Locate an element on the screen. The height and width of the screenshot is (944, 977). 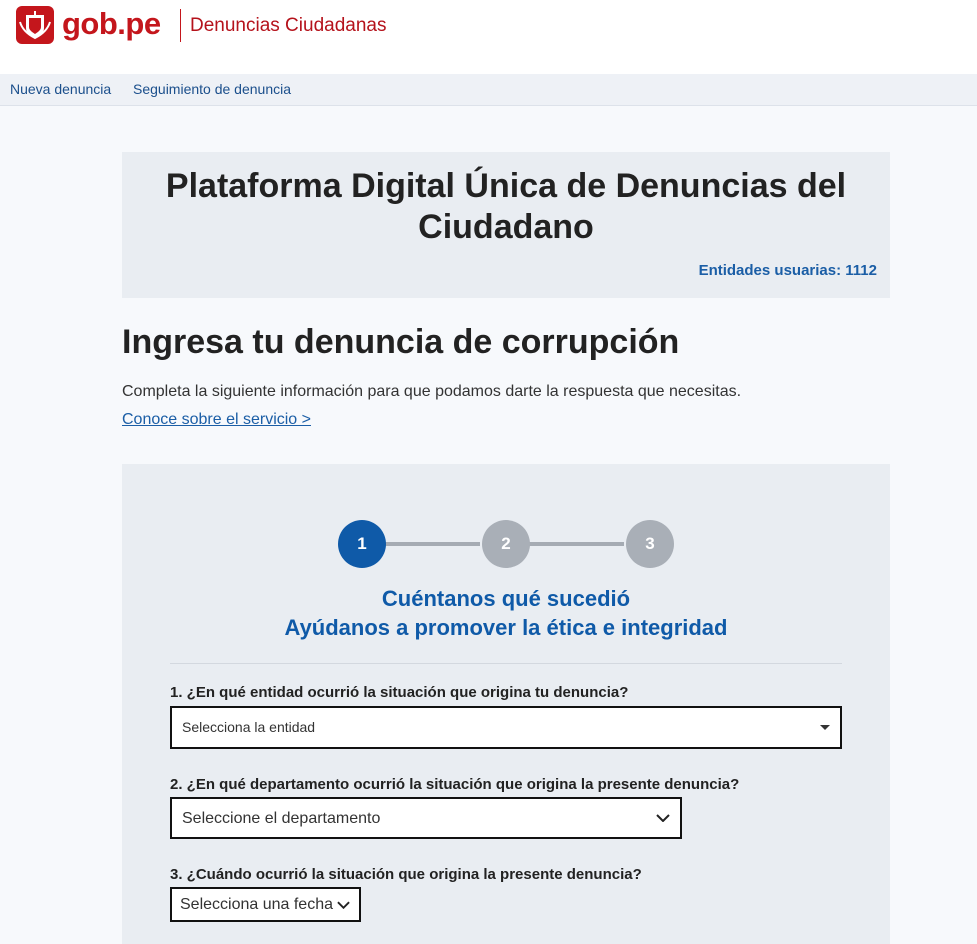
form-divider is located at coordinates (506, 663).